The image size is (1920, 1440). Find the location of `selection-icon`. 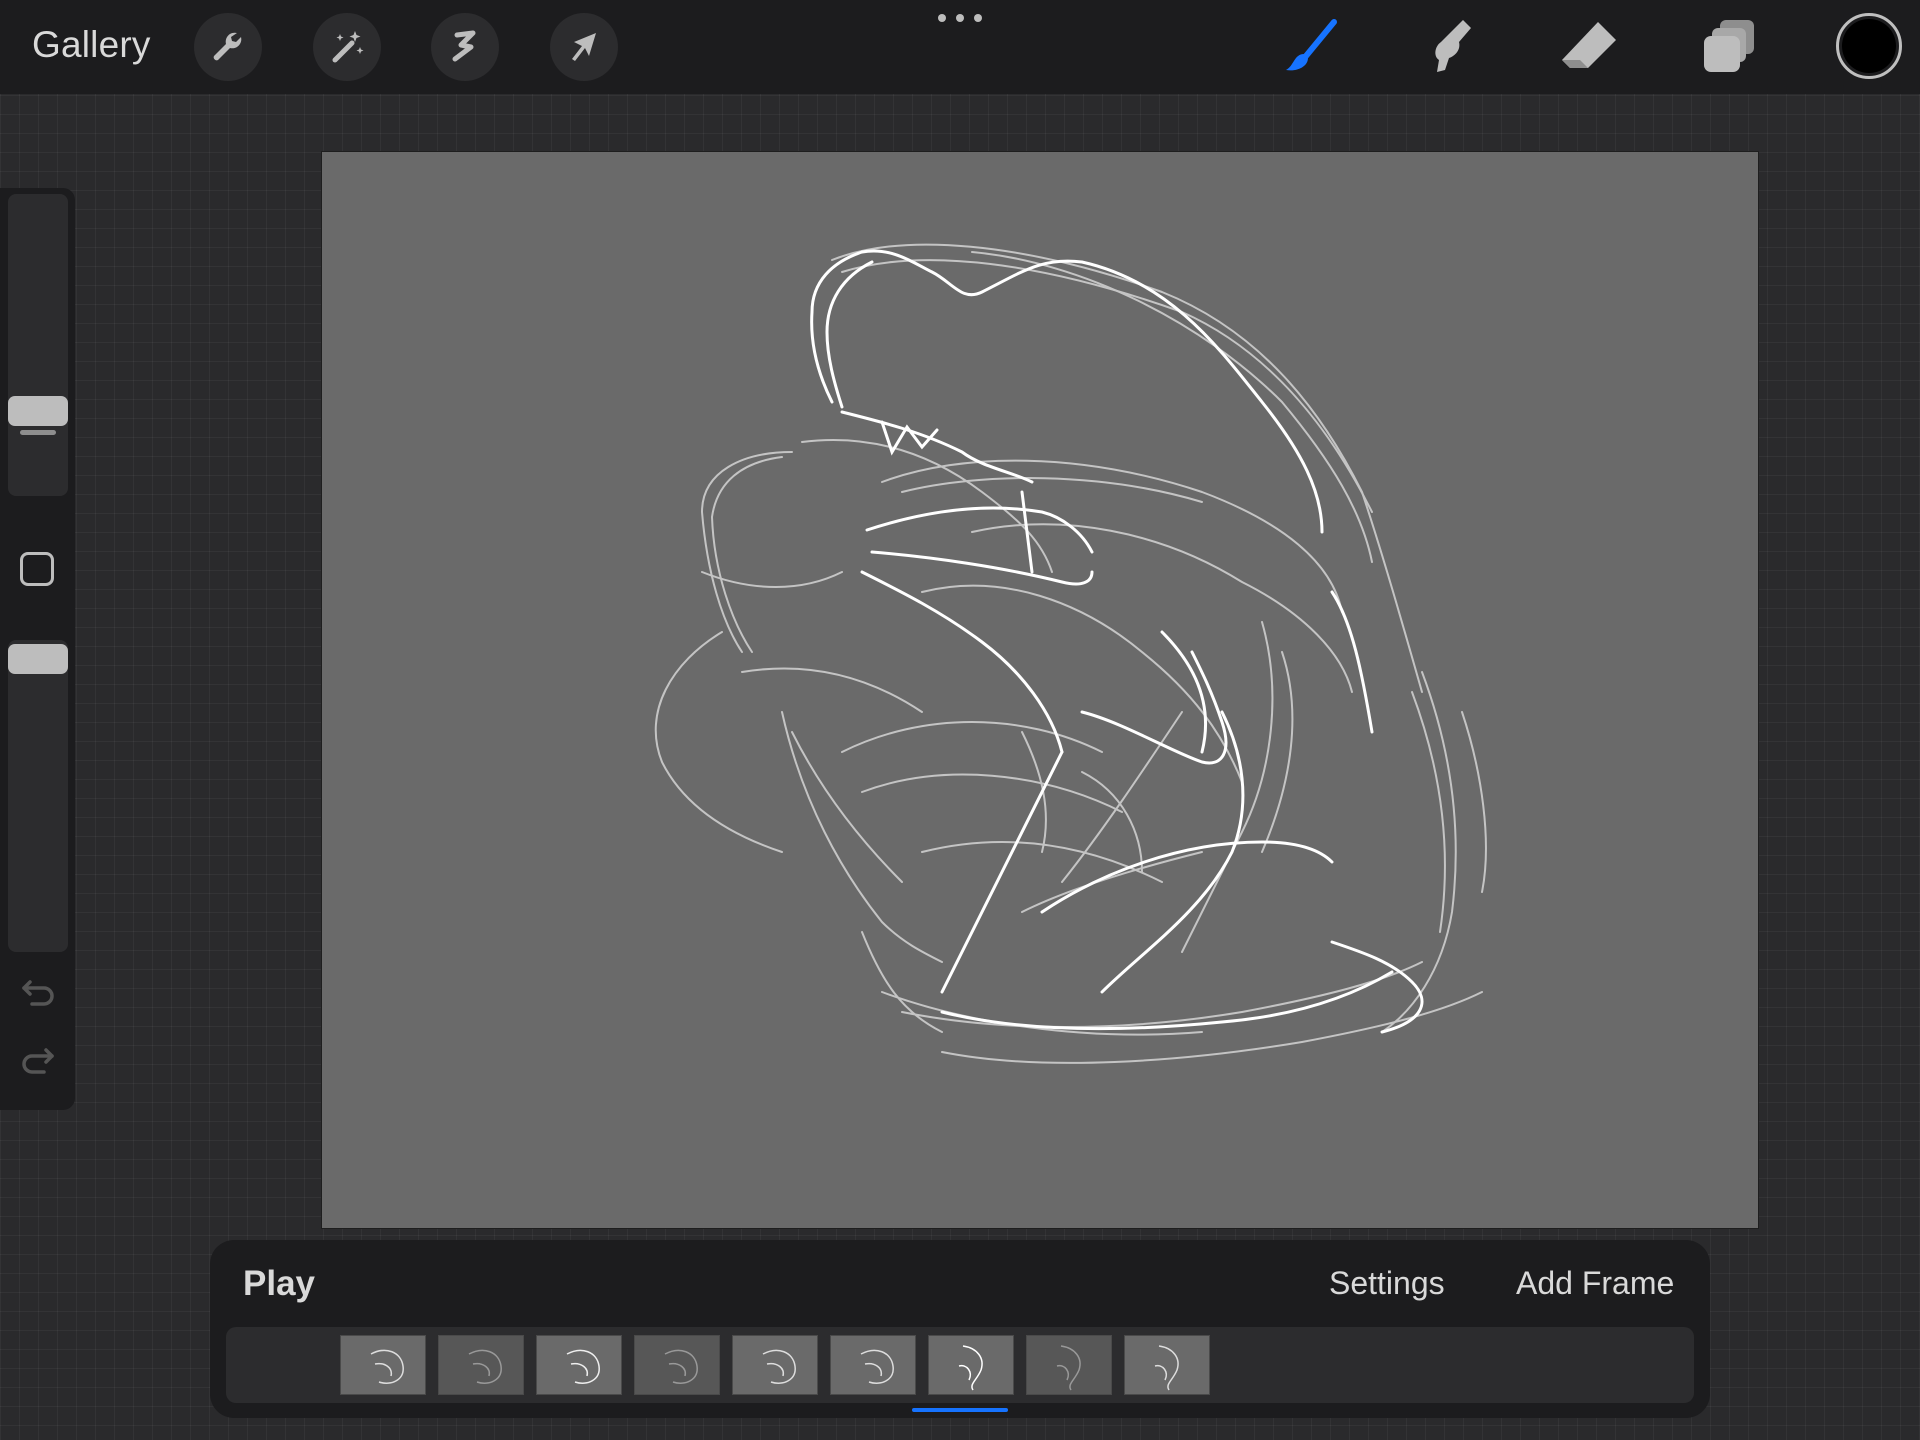

selection-icon is located at coordinates (464, 46).